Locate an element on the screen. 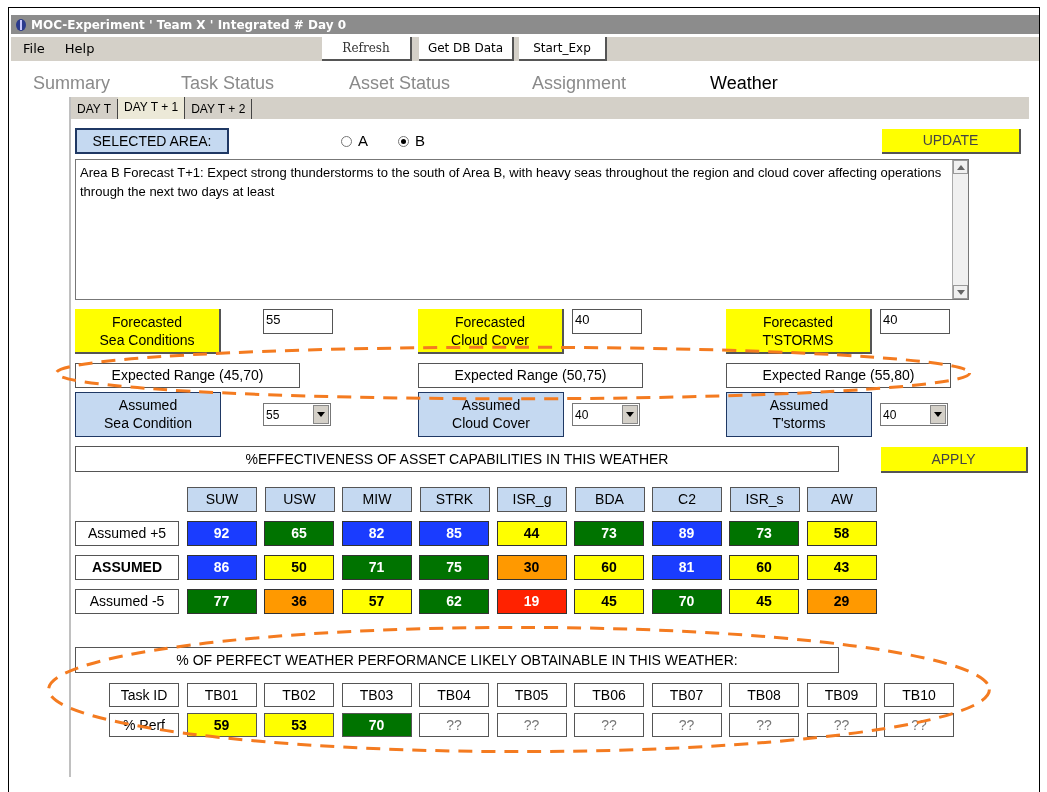  forecast-value-field: 55 is located at coordinates (298, 321).